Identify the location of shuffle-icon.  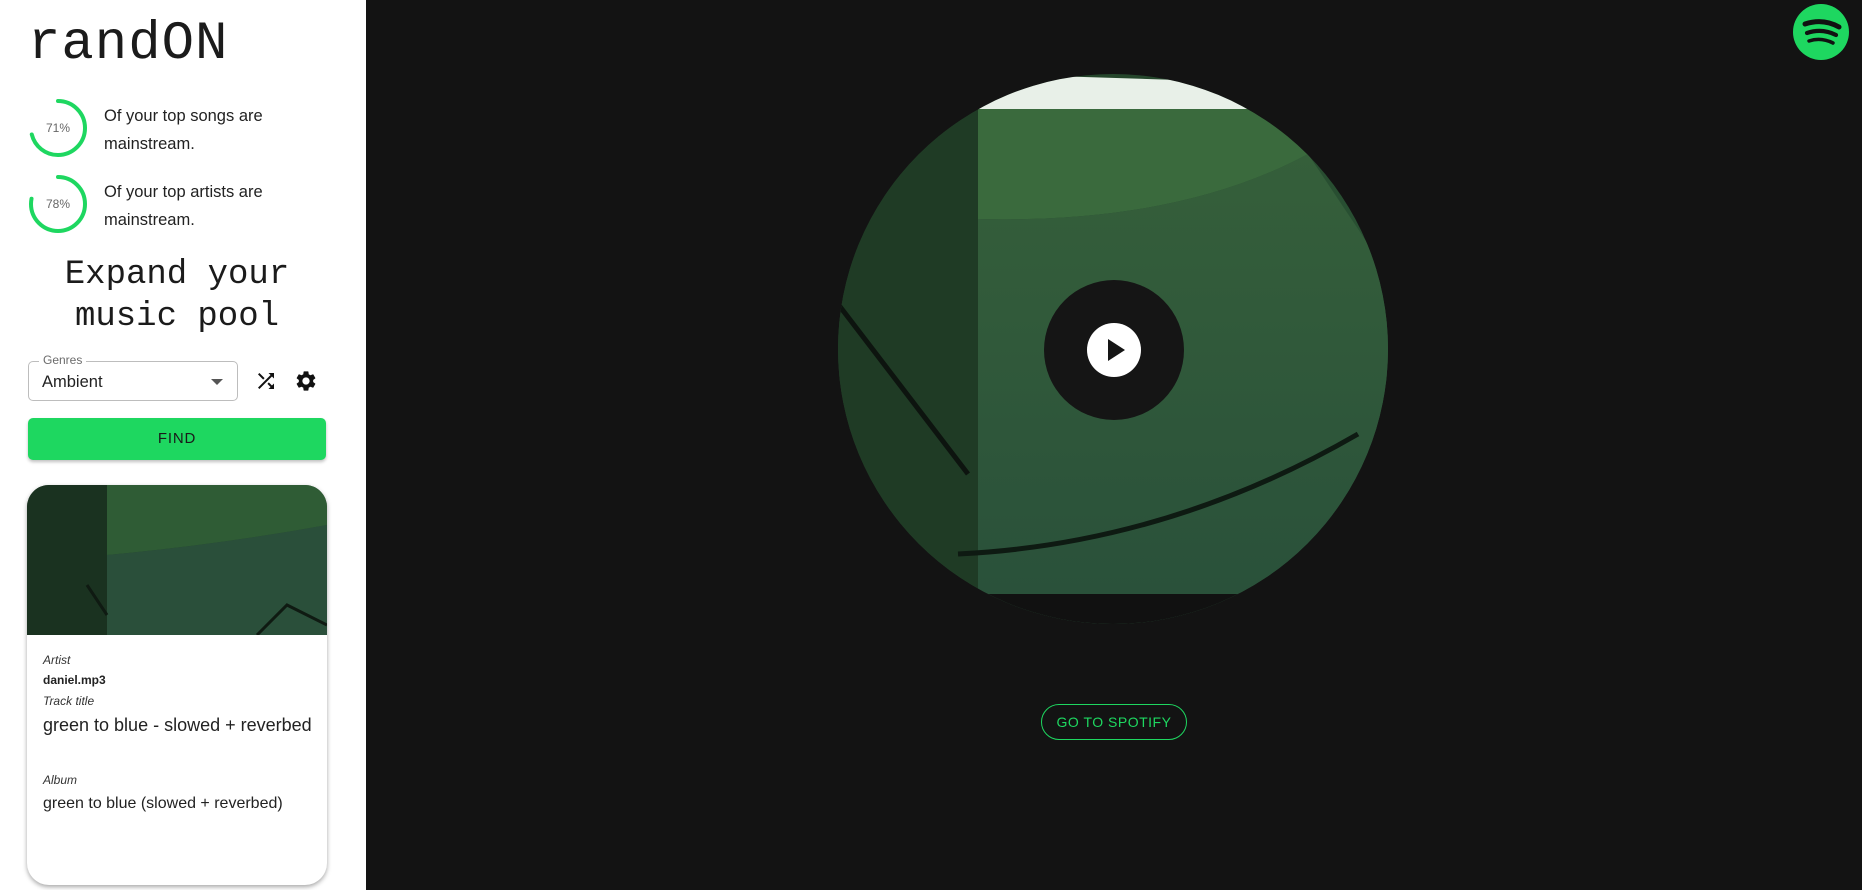
(266, 381).